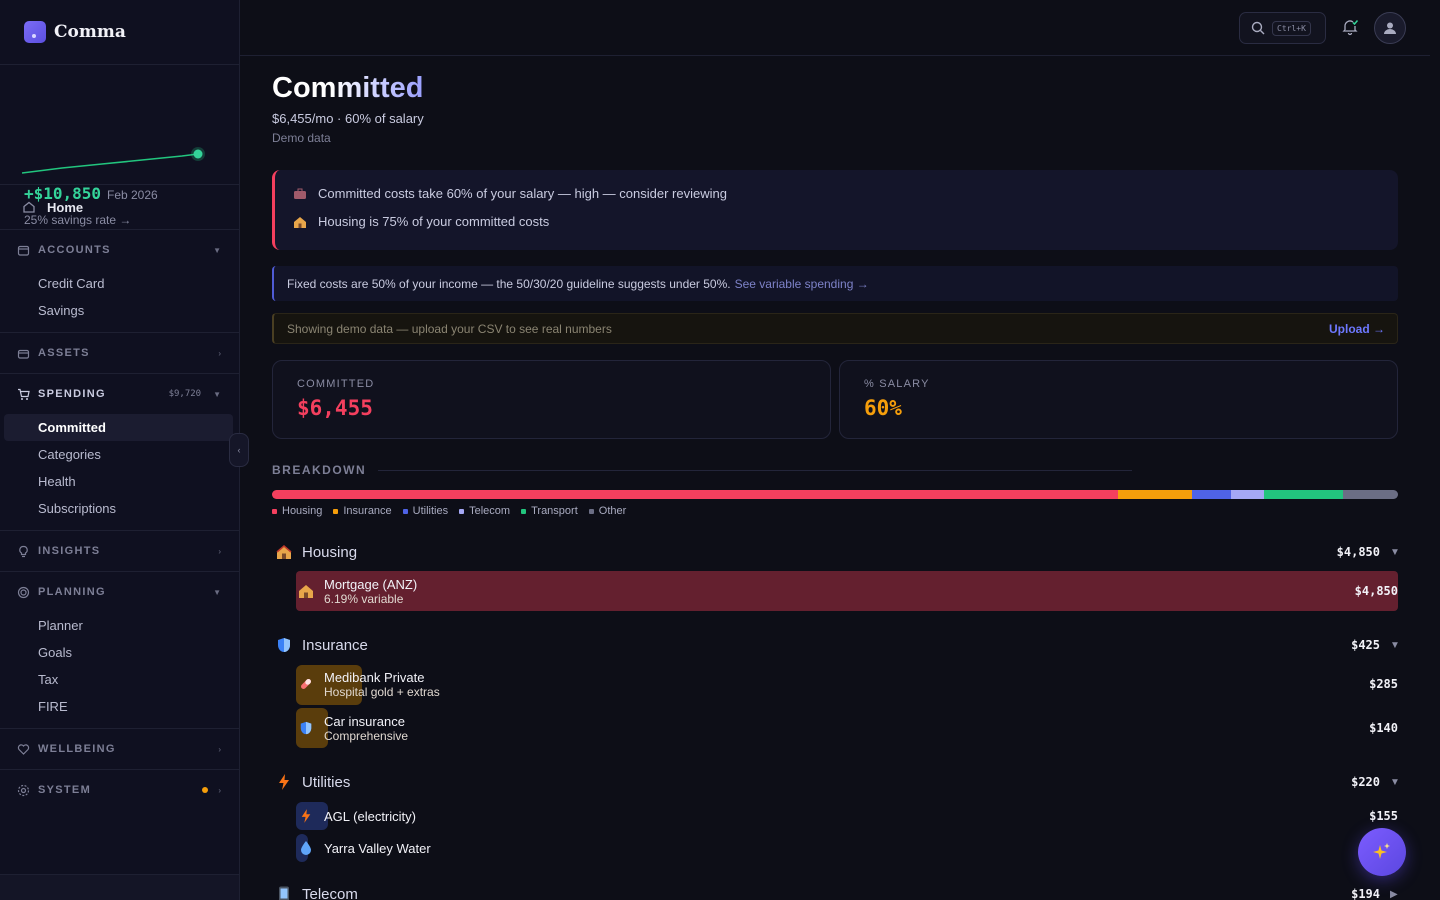 The width and height of the screenshot is (1440, 900). What do you see at coordinates (119, 749) in the screenshot?
I see `section-wellbeing-header: WELLBEING ›` at bounding box center [119, 749].